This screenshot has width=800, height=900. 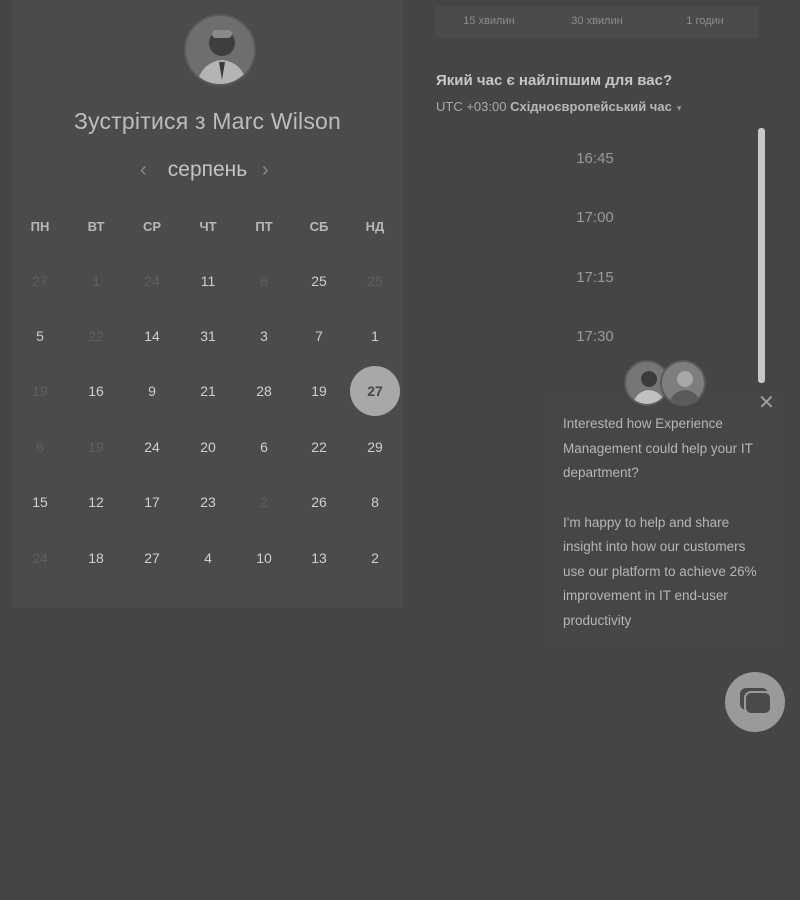 What do you see at coordinates (643, 423) in the screenshot?
I see `chat-message-line: Interested how Experience` at bounding box center [643, 423].